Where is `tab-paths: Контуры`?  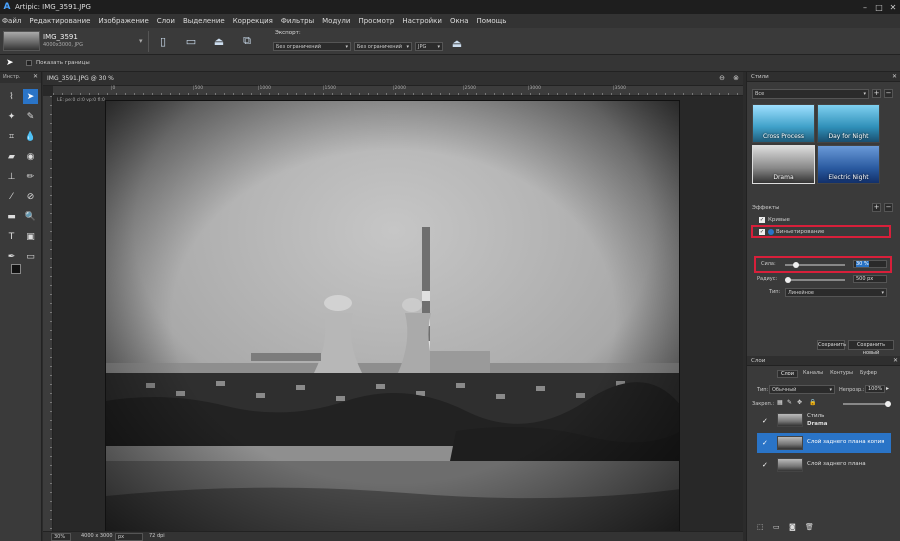
tab-paths: Контуры is located at coordinates (841, 374).